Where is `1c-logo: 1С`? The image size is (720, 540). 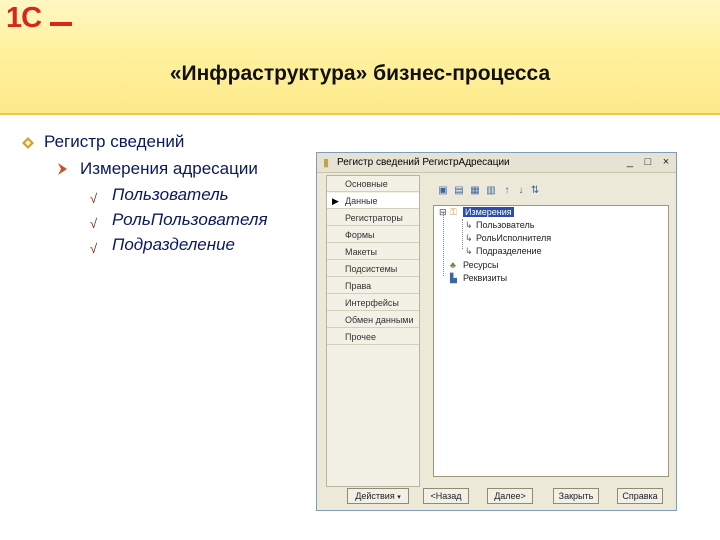 1c-logo: 1С is located at coordinates (39, 18).